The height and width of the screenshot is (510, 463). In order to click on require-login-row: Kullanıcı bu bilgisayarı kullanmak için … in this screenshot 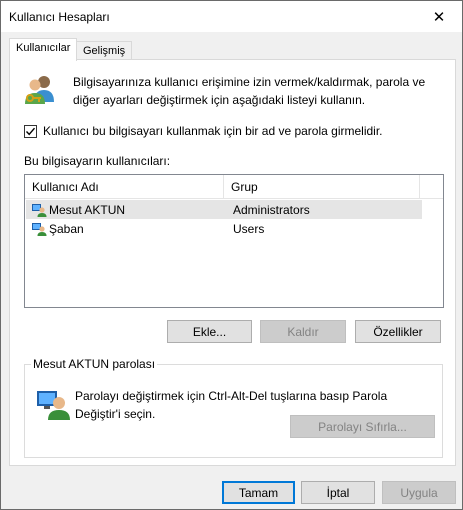, I will do `click(203, 131)`.